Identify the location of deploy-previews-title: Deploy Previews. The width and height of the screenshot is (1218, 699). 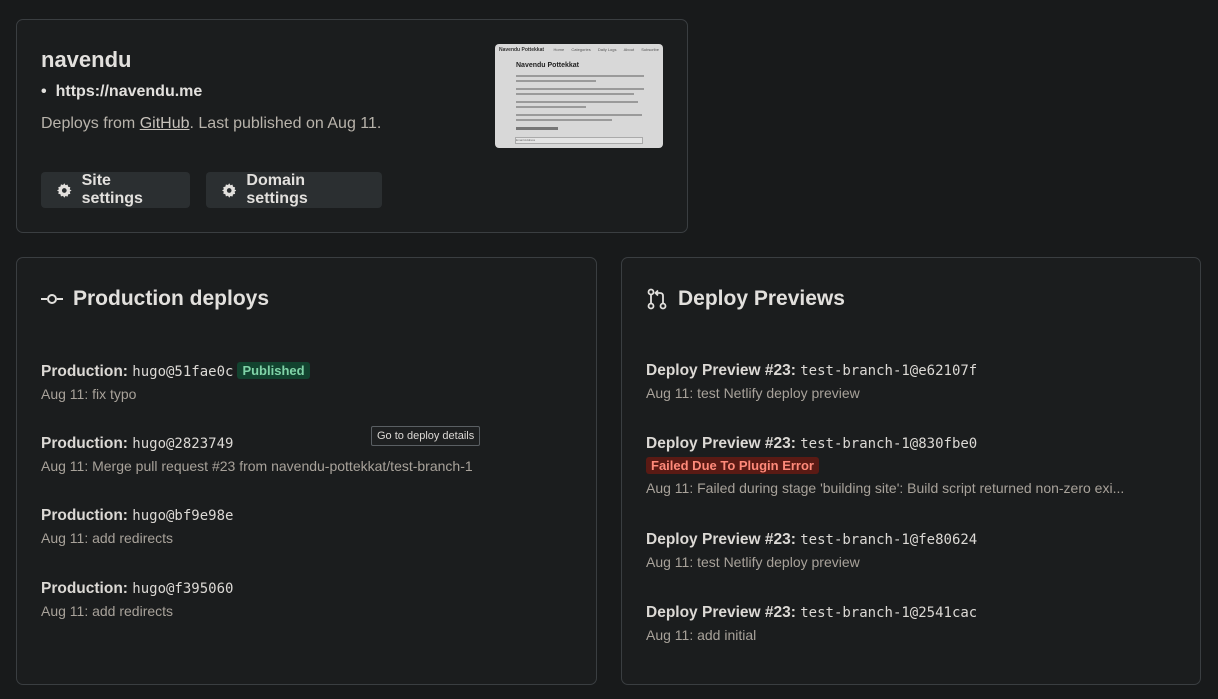
(761, 298).